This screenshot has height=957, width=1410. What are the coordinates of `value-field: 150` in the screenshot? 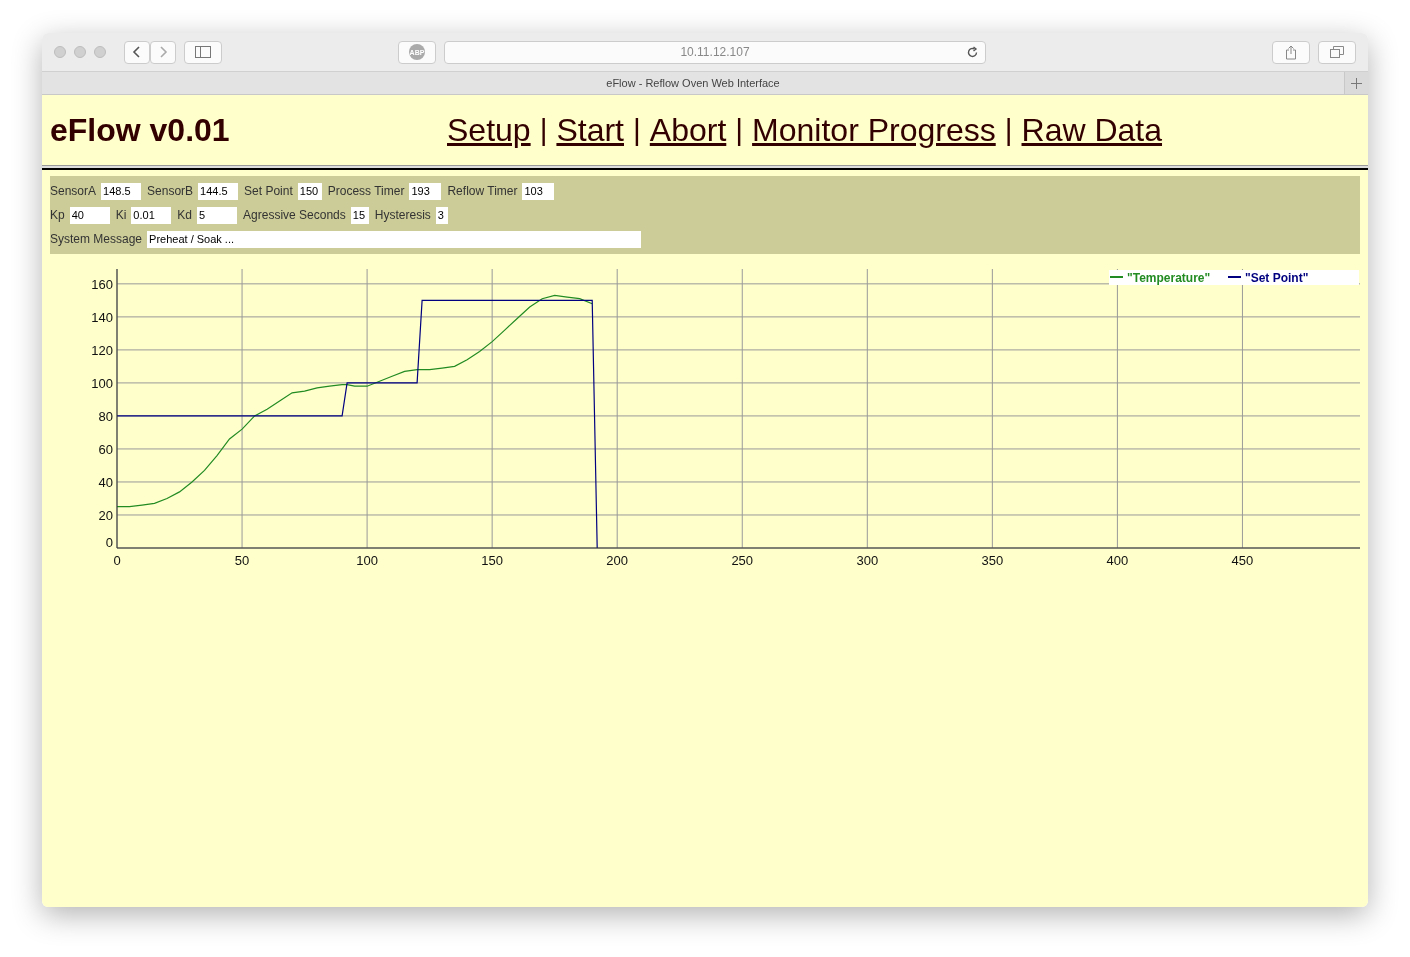 It's located at (309, 191).